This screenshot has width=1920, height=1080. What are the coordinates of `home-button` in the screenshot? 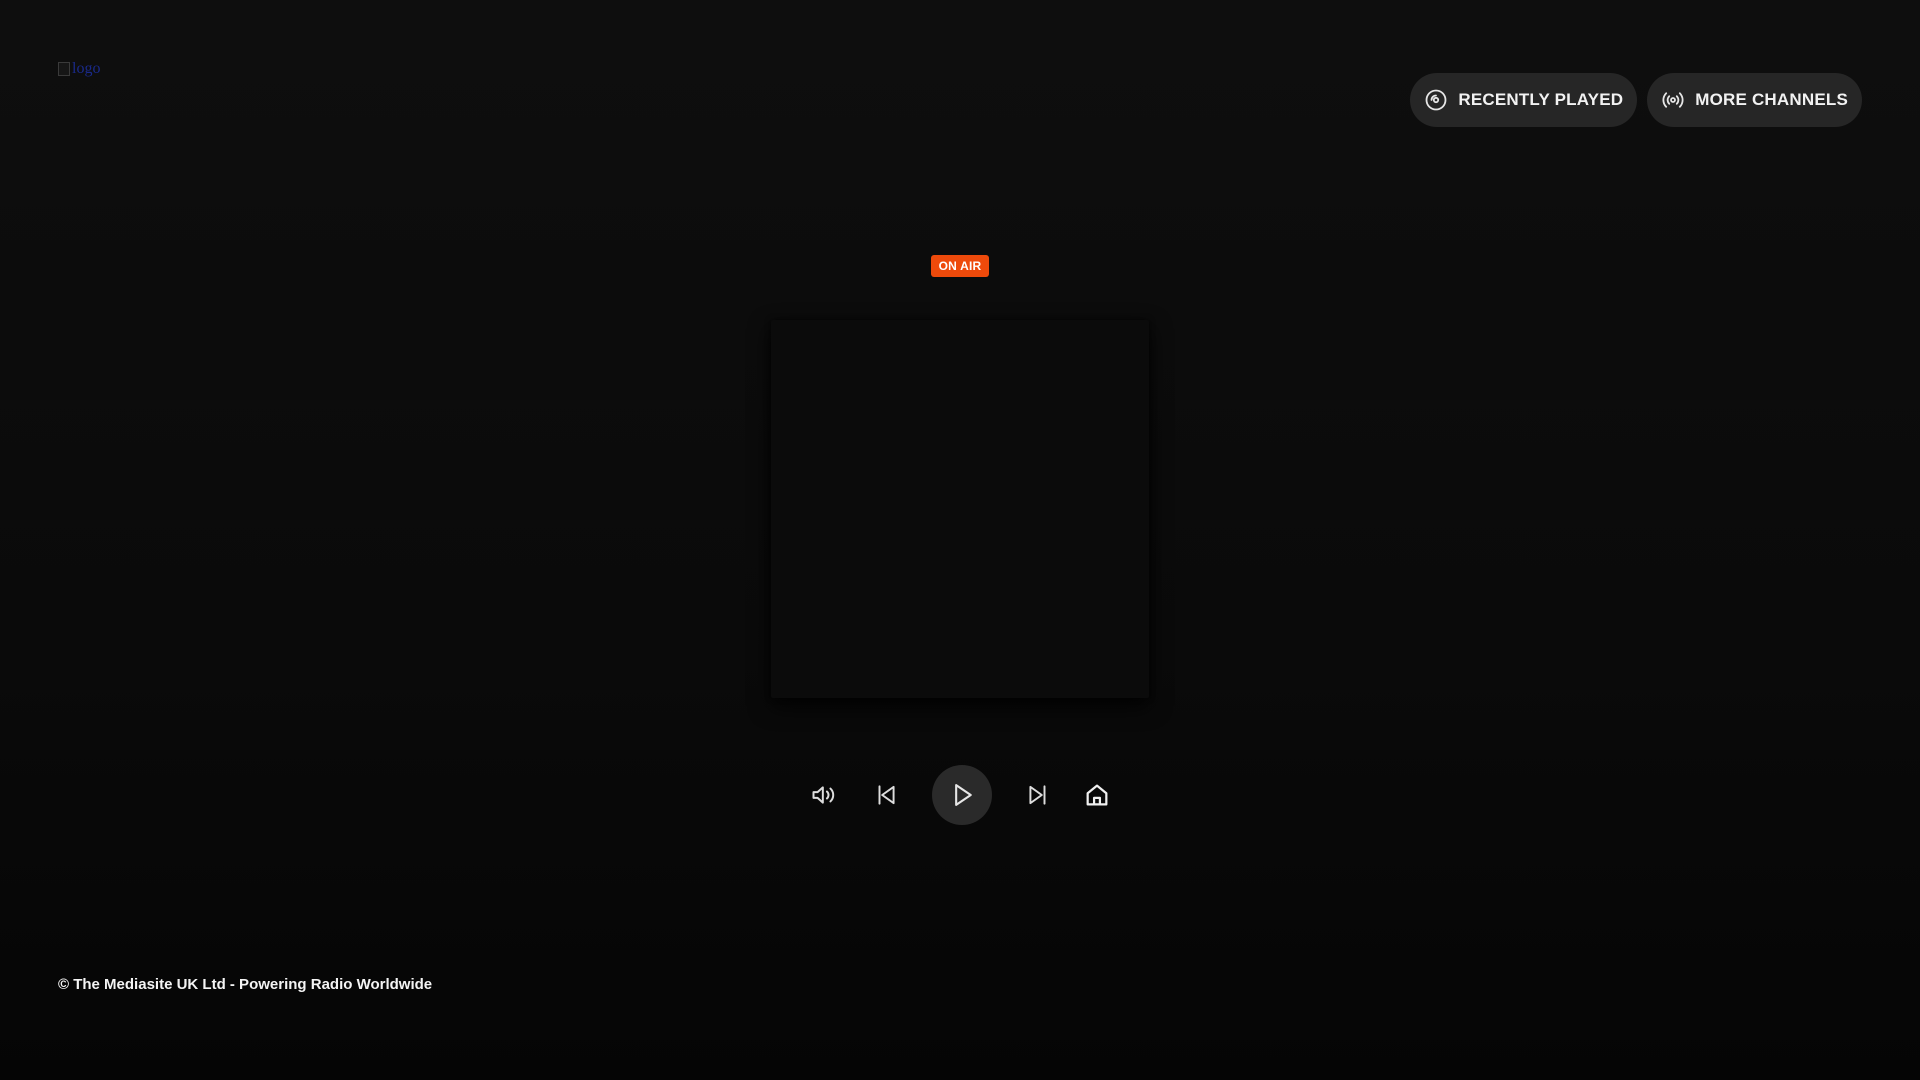 It's located at (1097, 795).